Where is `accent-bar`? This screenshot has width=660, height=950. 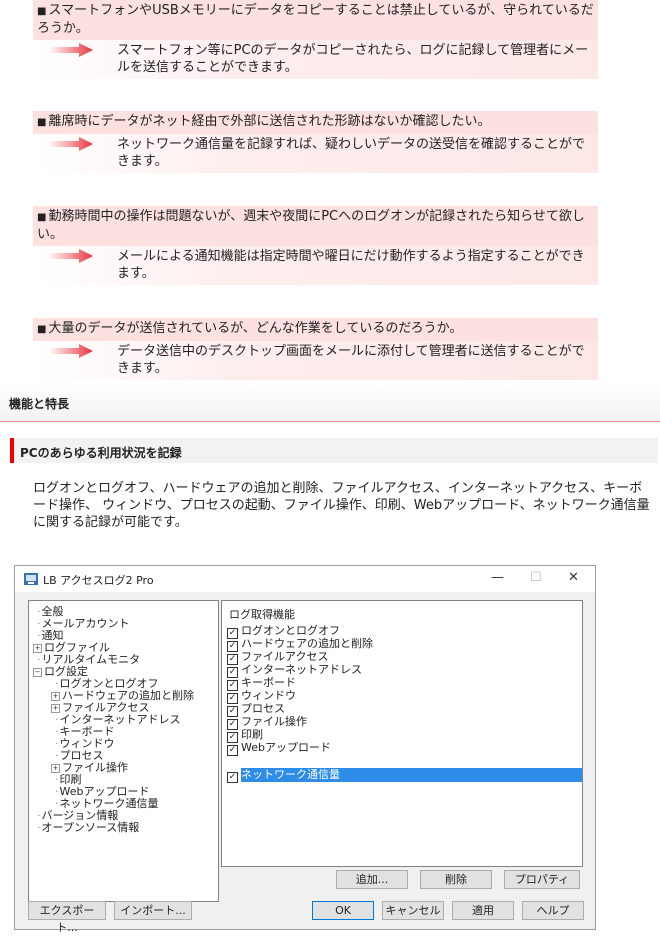
accent-bar is located at coordinates (12, 450).